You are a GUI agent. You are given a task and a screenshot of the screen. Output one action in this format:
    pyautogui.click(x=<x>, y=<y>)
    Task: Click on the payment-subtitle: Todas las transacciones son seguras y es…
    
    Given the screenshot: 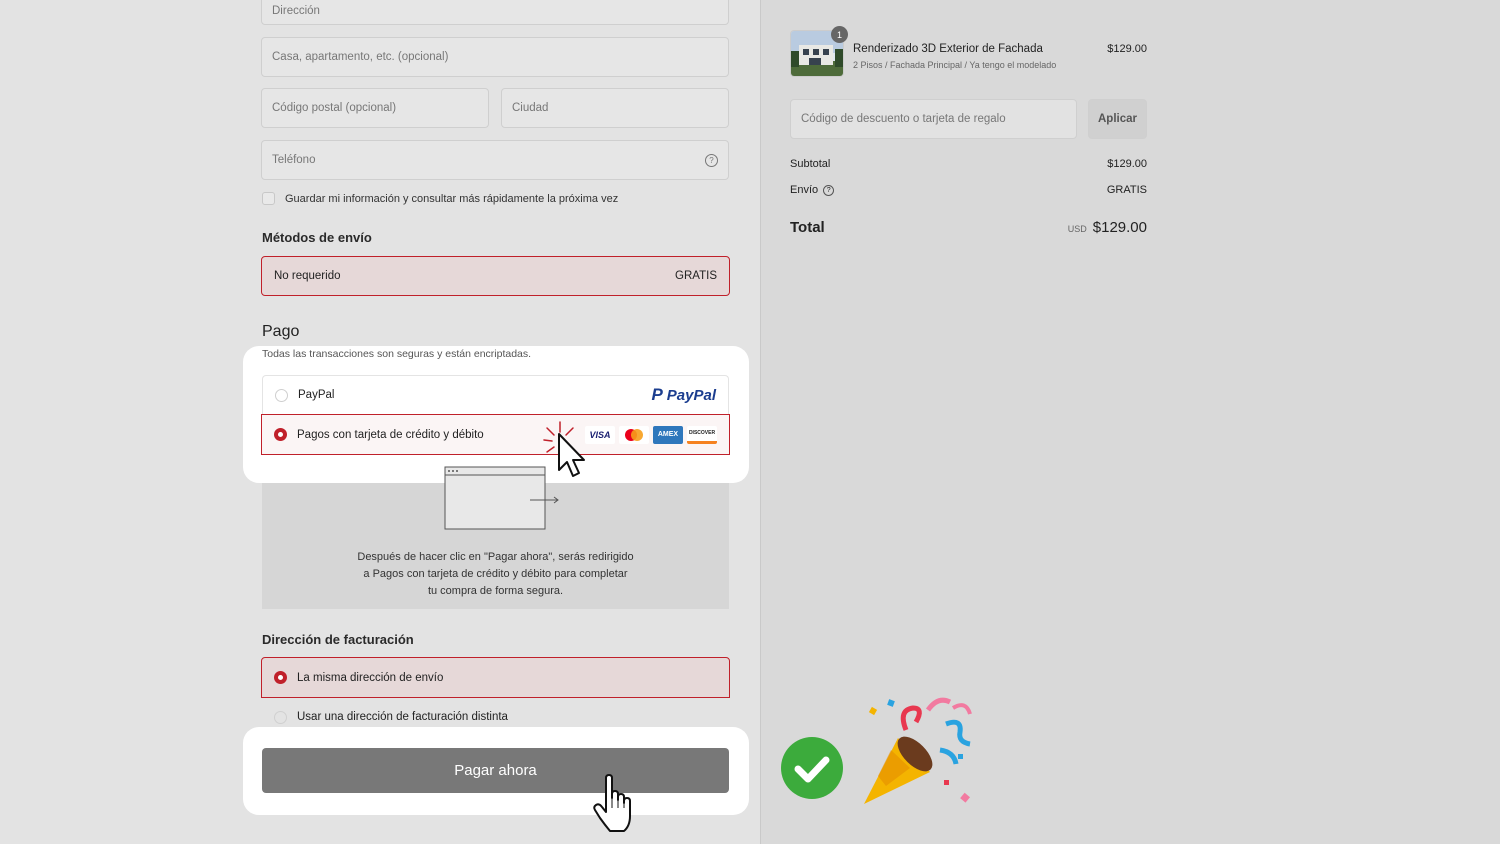 What is the action you would take?
    pyautogui.click(x=397, y=354)
    